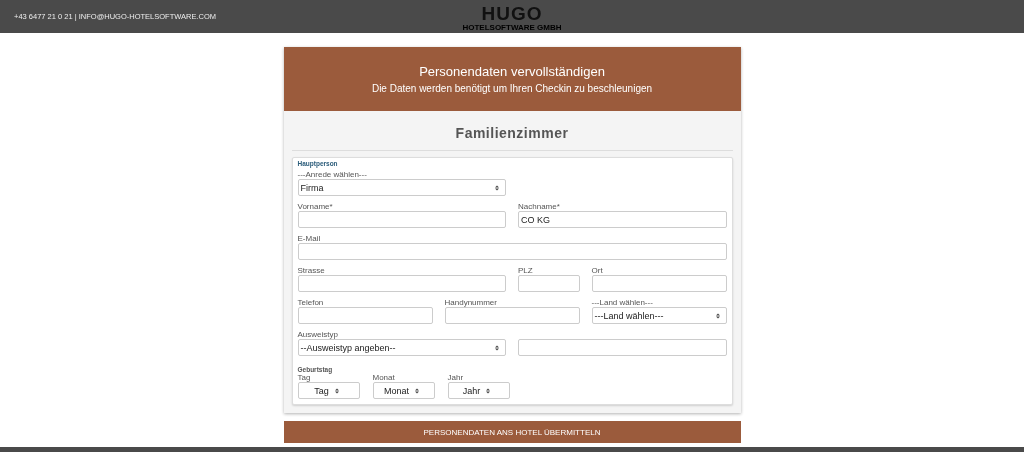  Describe the element at coordinates (659, 315) in the screenshot. I see `select-field: ---Land wählen---` at that location.